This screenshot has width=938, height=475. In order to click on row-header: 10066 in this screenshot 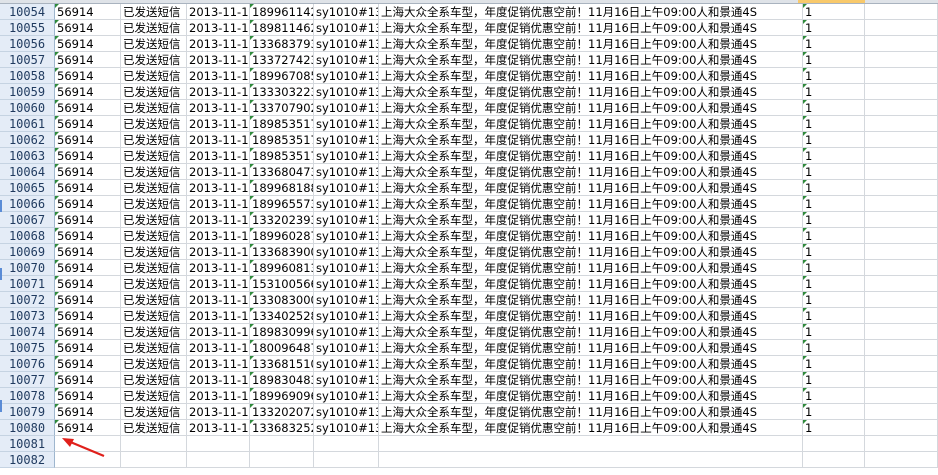, I will do `click(27, 204)`.